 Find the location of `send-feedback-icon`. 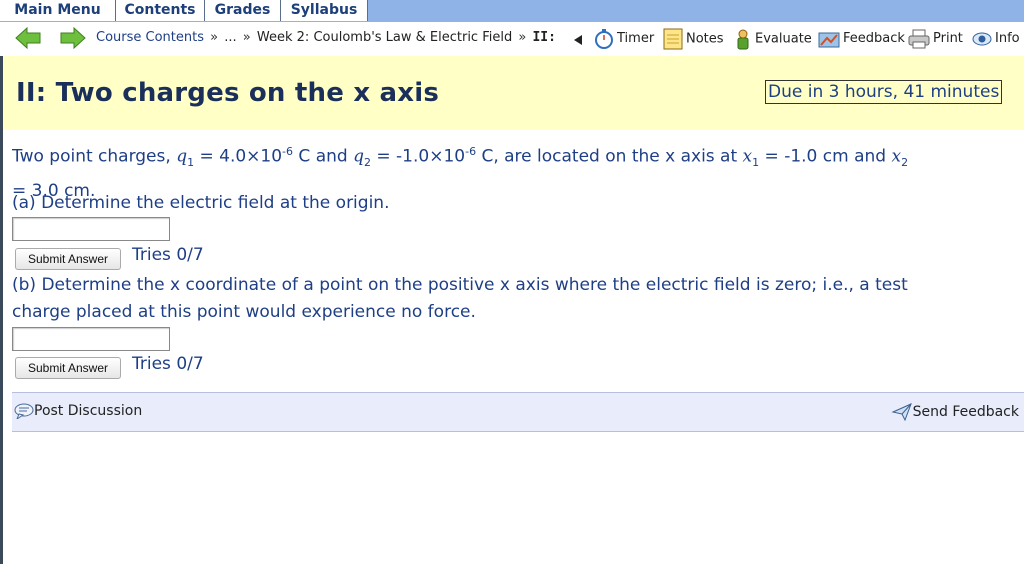

send-feedback-icon is located at coordinates (901, 412).